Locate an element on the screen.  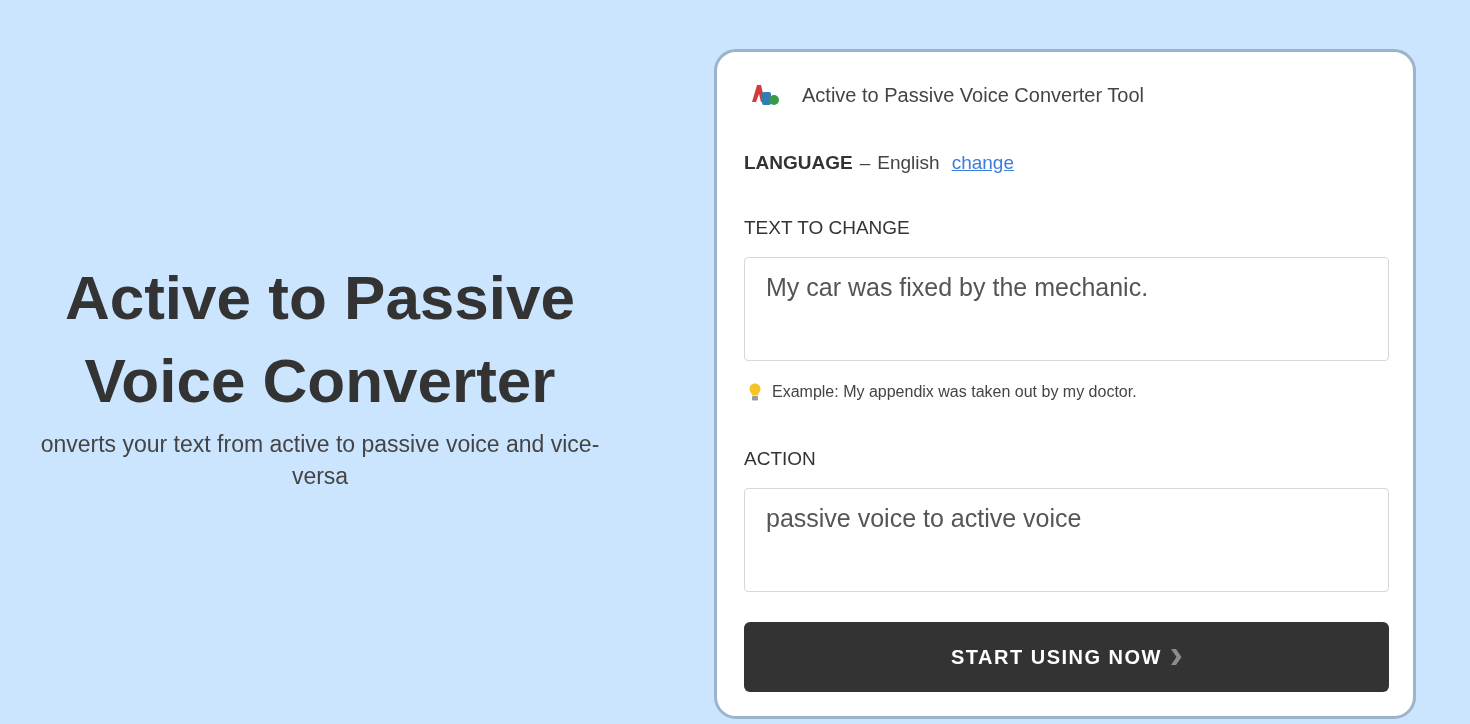
text-input-field: passive voice to active voice is located at coordinates (1066, 540).